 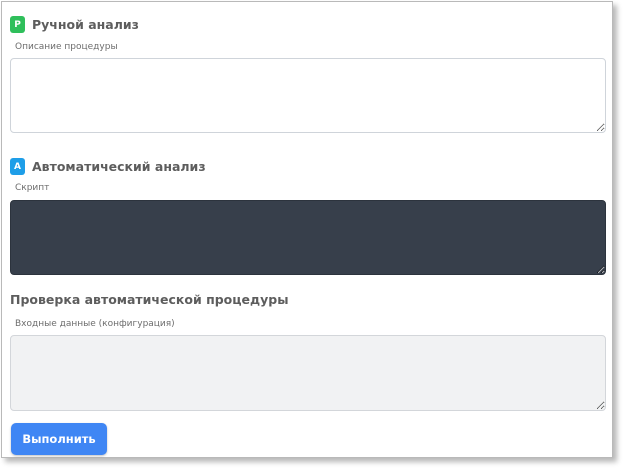 I want to click on manual-analysis-header: P Ручной анализ, so click(x=74, y=24).